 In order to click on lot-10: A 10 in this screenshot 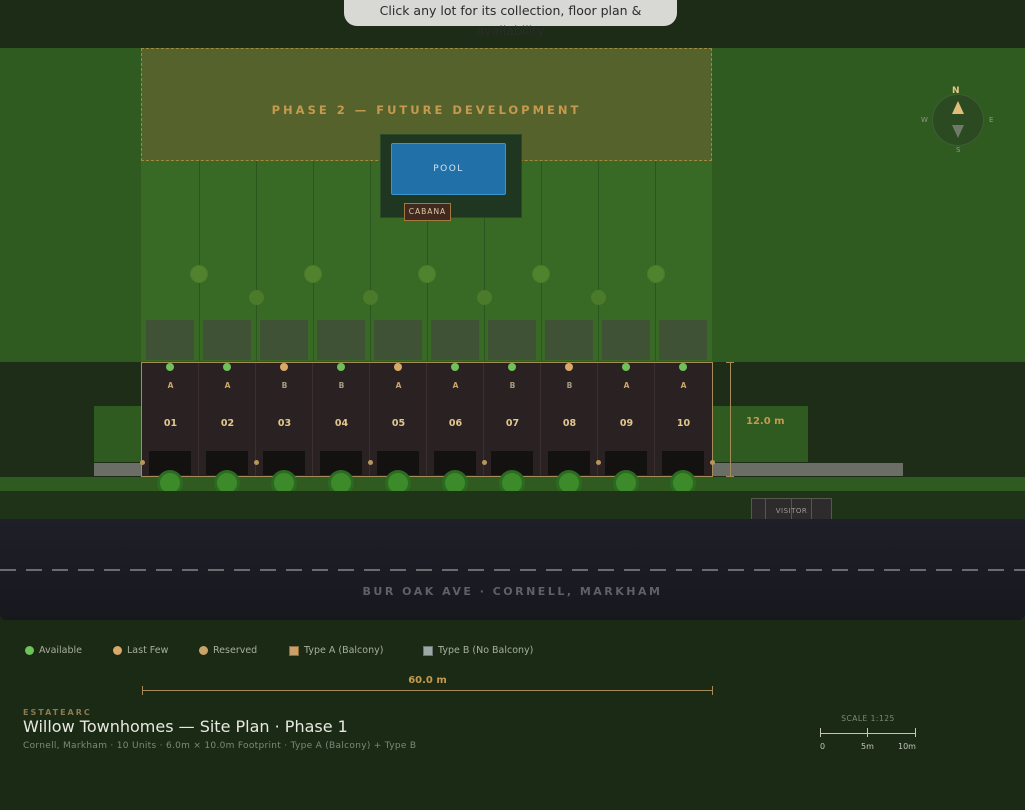, I will do `click(683, 419)`.